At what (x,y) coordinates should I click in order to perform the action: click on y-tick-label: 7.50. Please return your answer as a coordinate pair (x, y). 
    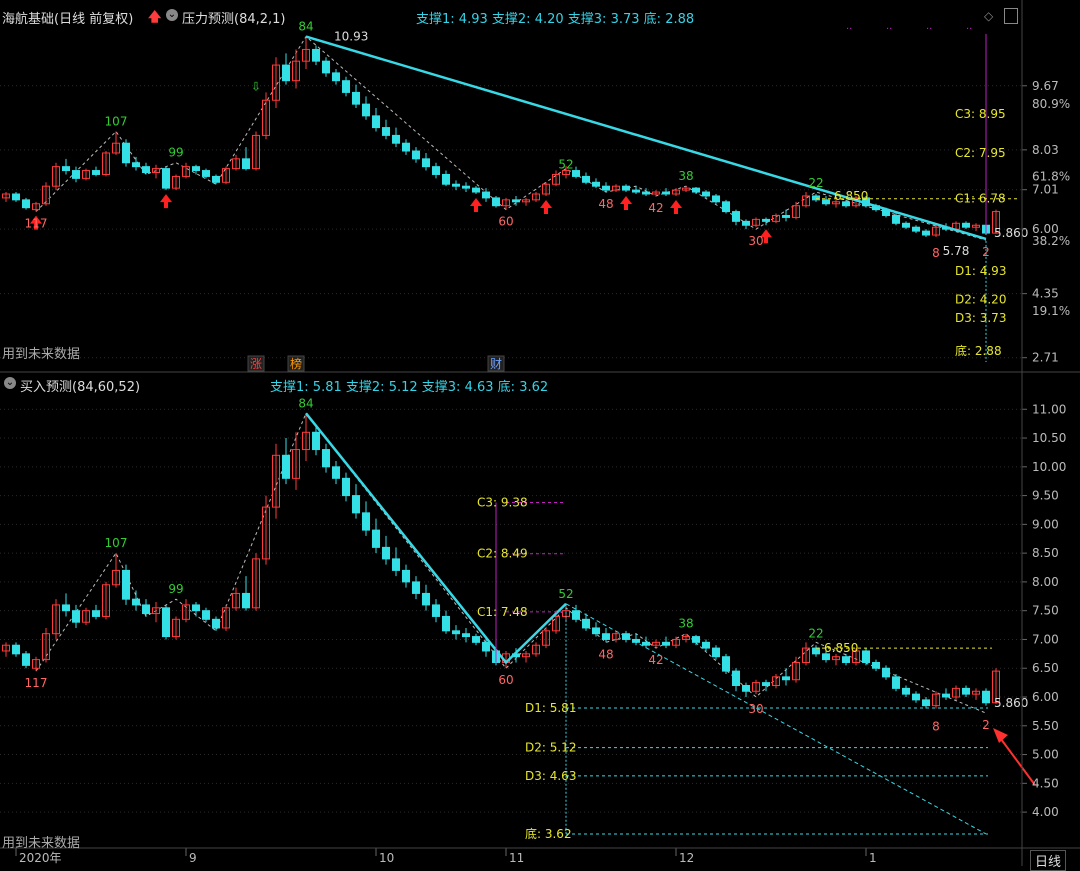
    Looking at the image, I should click on (1045, 611).